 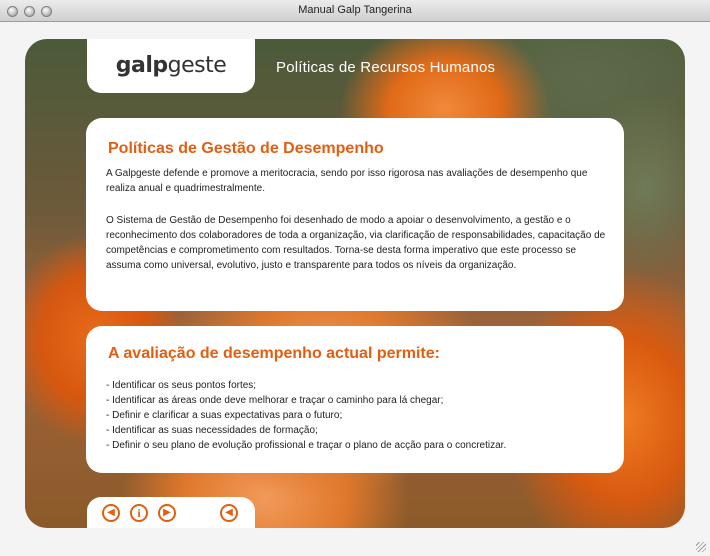 I want to click on logo-tab: galpgeste, so click(x=171, y=66).